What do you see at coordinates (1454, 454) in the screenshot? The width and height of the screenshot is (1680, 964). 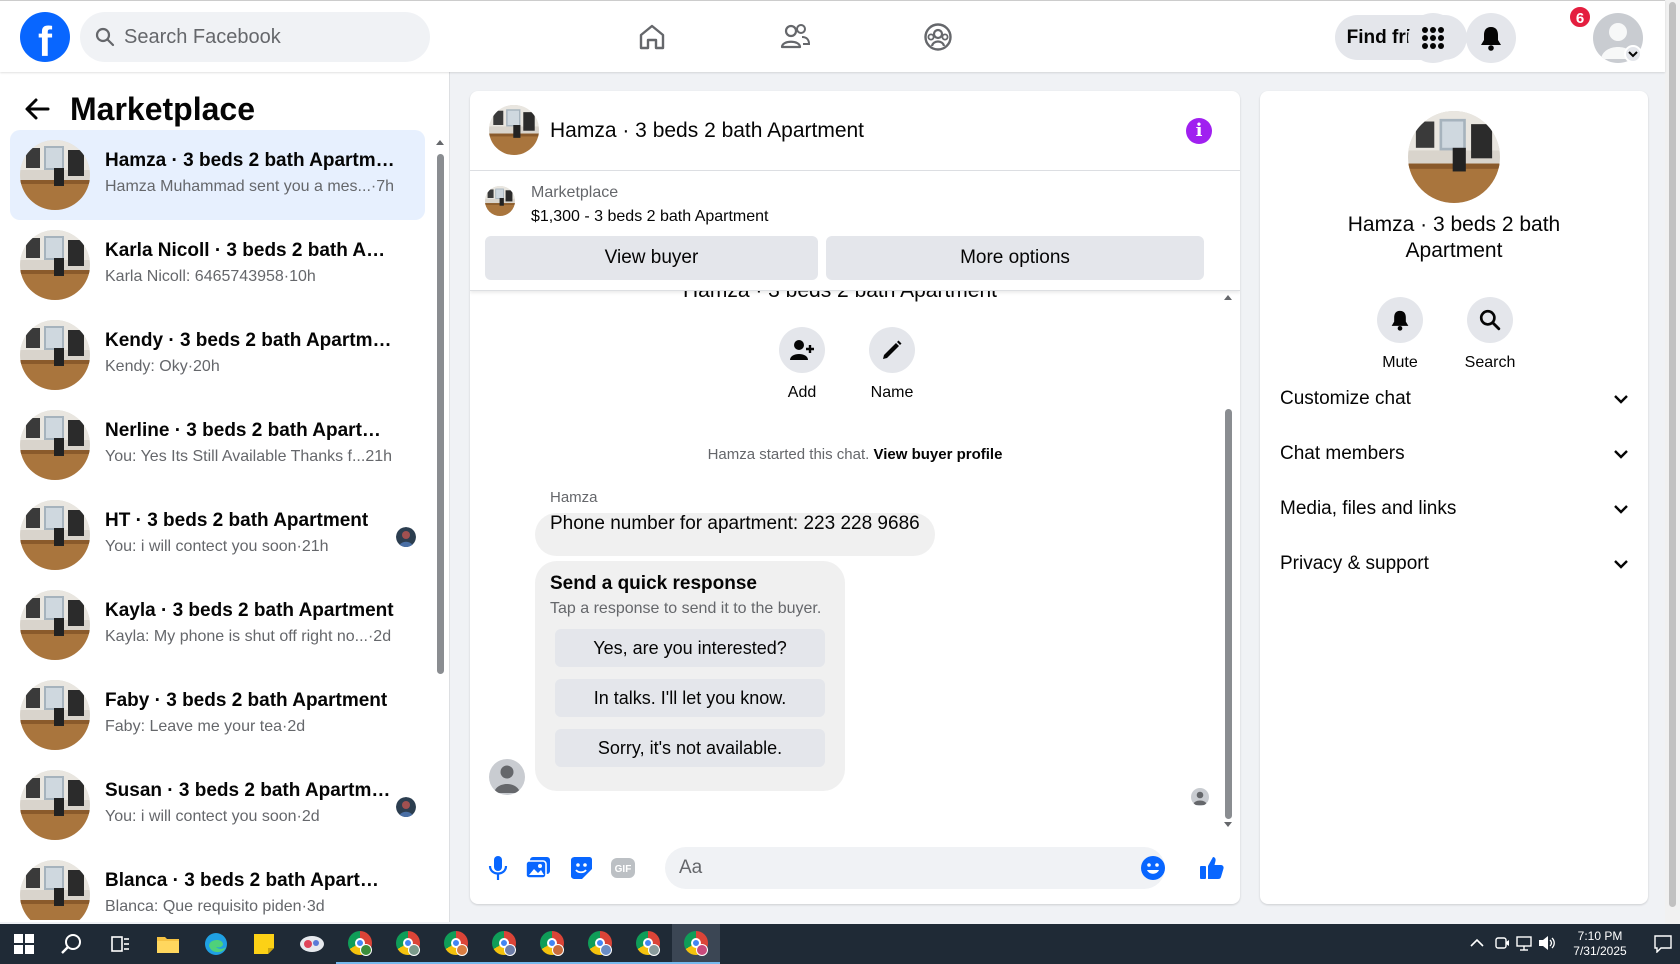 I see `chat-members-section: Chat members` at bounding box center [1454, 454].